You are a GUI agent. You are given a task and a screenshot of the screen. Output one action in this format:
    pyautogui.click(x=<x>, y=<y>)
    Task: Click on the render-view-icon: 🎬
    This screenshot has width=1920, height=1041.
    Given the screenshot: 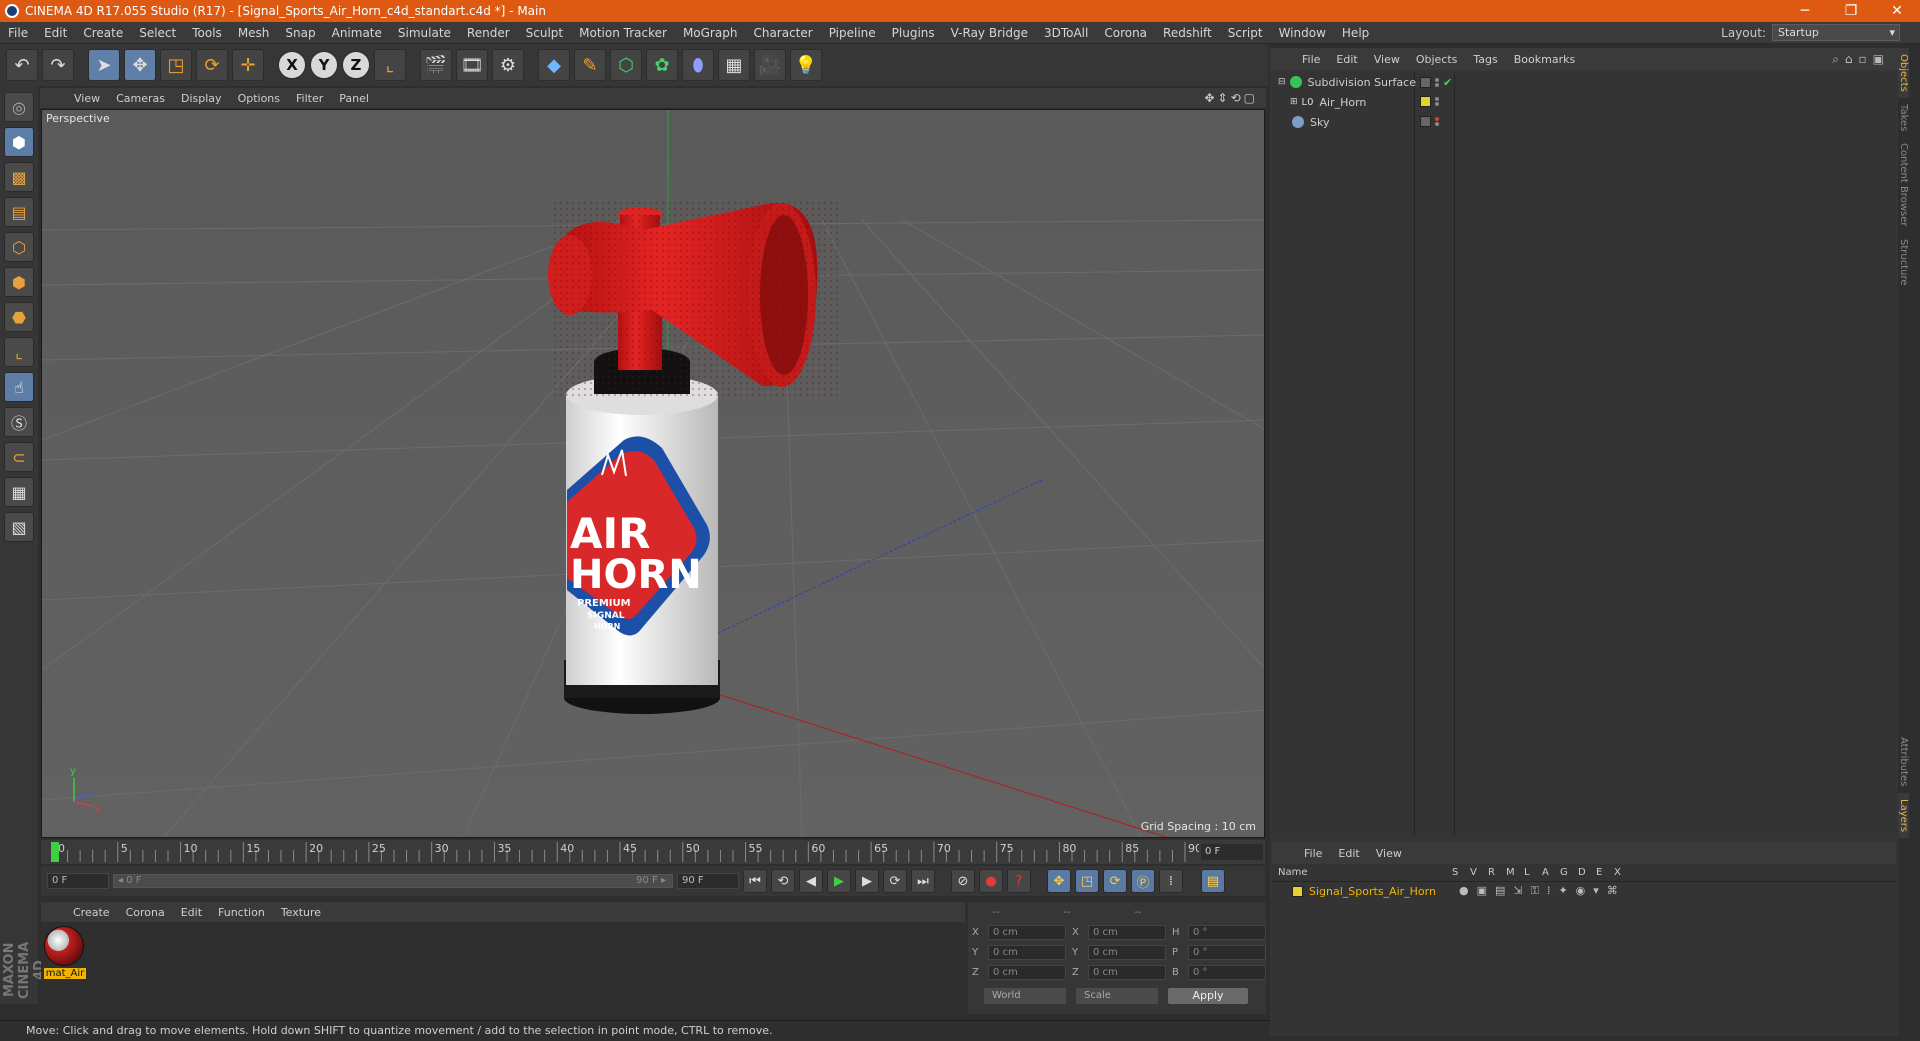 What is the action you would take?
    pyautogui.click(x=436, y=65)
    